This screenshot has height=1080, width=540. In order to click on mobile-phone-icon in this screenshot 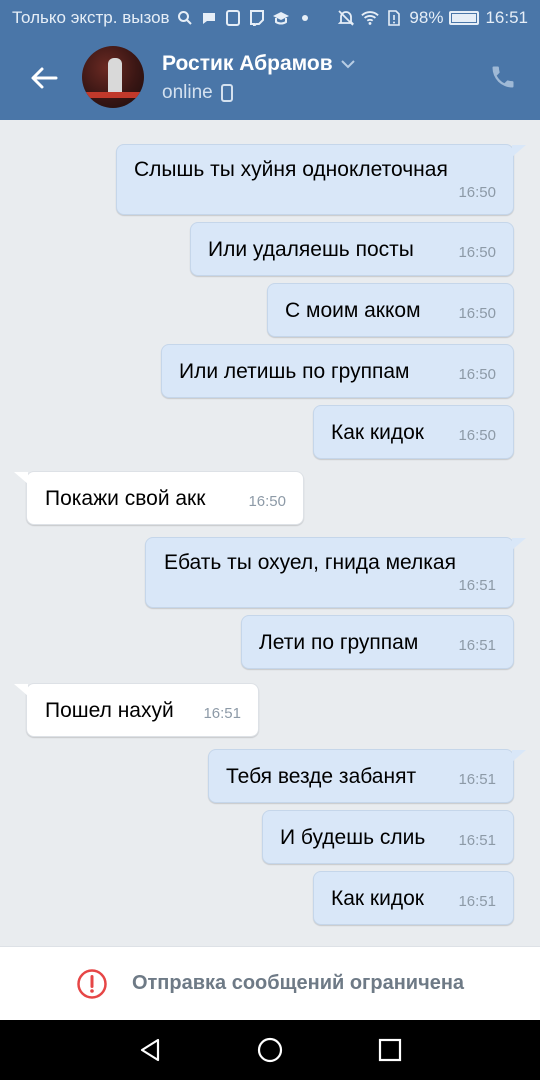, I will do `click(226, 93)`.